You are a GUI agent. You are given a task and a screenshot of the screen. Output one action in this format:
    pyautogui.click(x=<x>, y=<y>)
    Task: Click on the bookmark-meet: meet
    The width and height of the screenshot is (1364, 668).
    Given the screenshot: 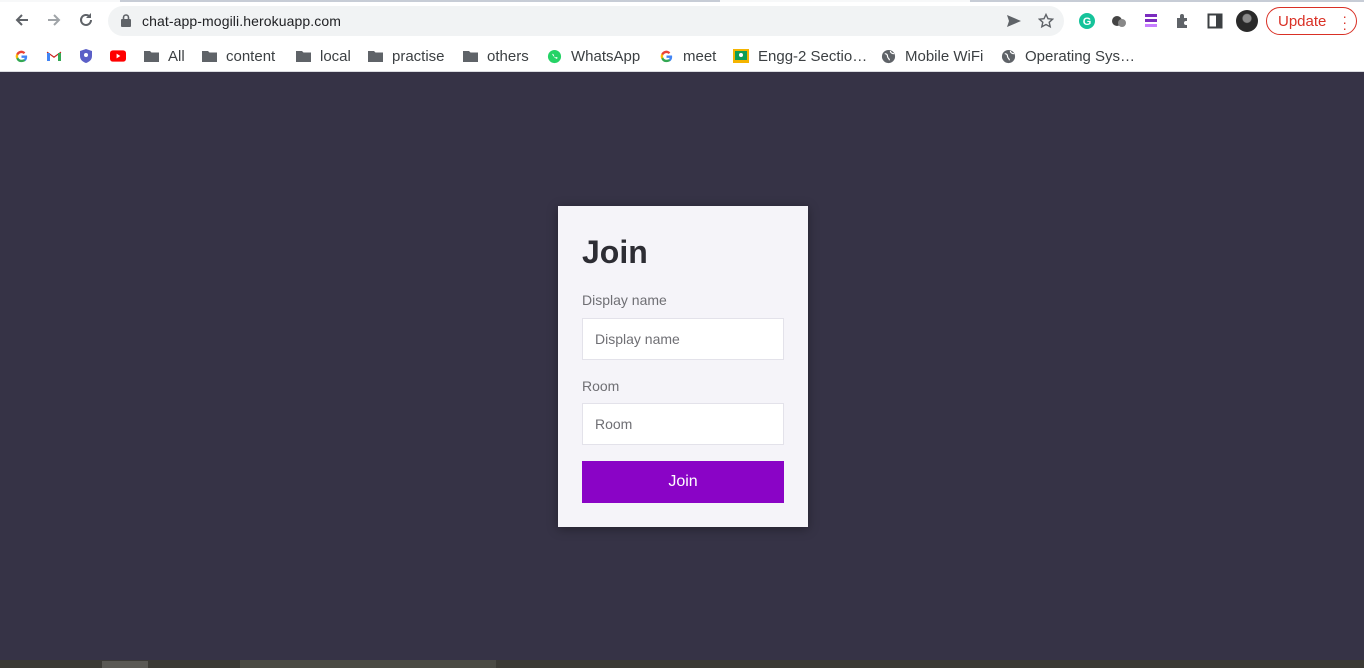 What is the action you would take?
    pyautogui.click(x=687, y=56)
    